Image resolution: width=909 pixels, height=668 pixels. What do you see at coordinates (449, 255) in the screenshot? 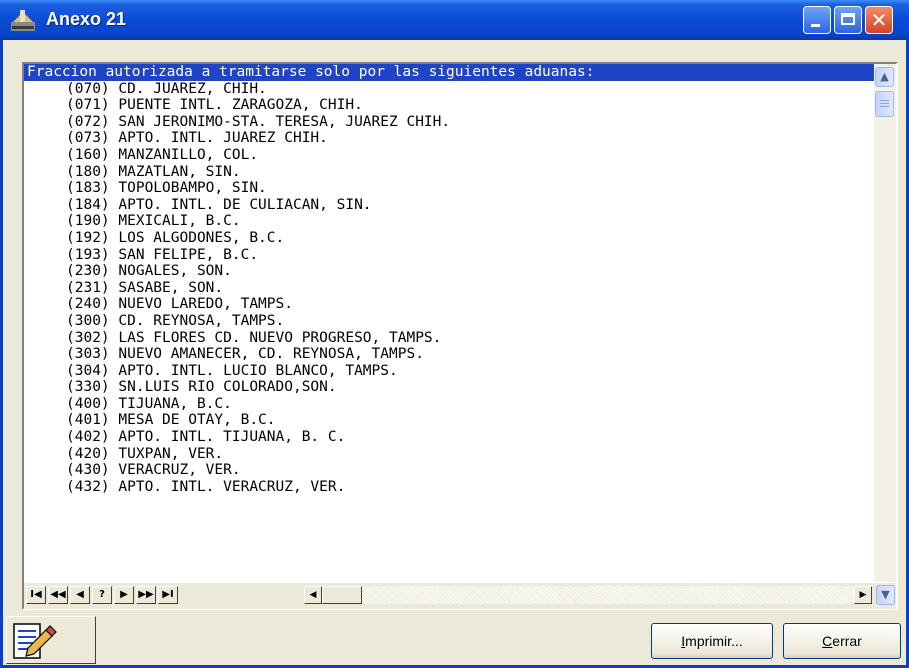
I see `list-item: (193) SAN FELIPE, B.C.` at bounding box center [449, 255].